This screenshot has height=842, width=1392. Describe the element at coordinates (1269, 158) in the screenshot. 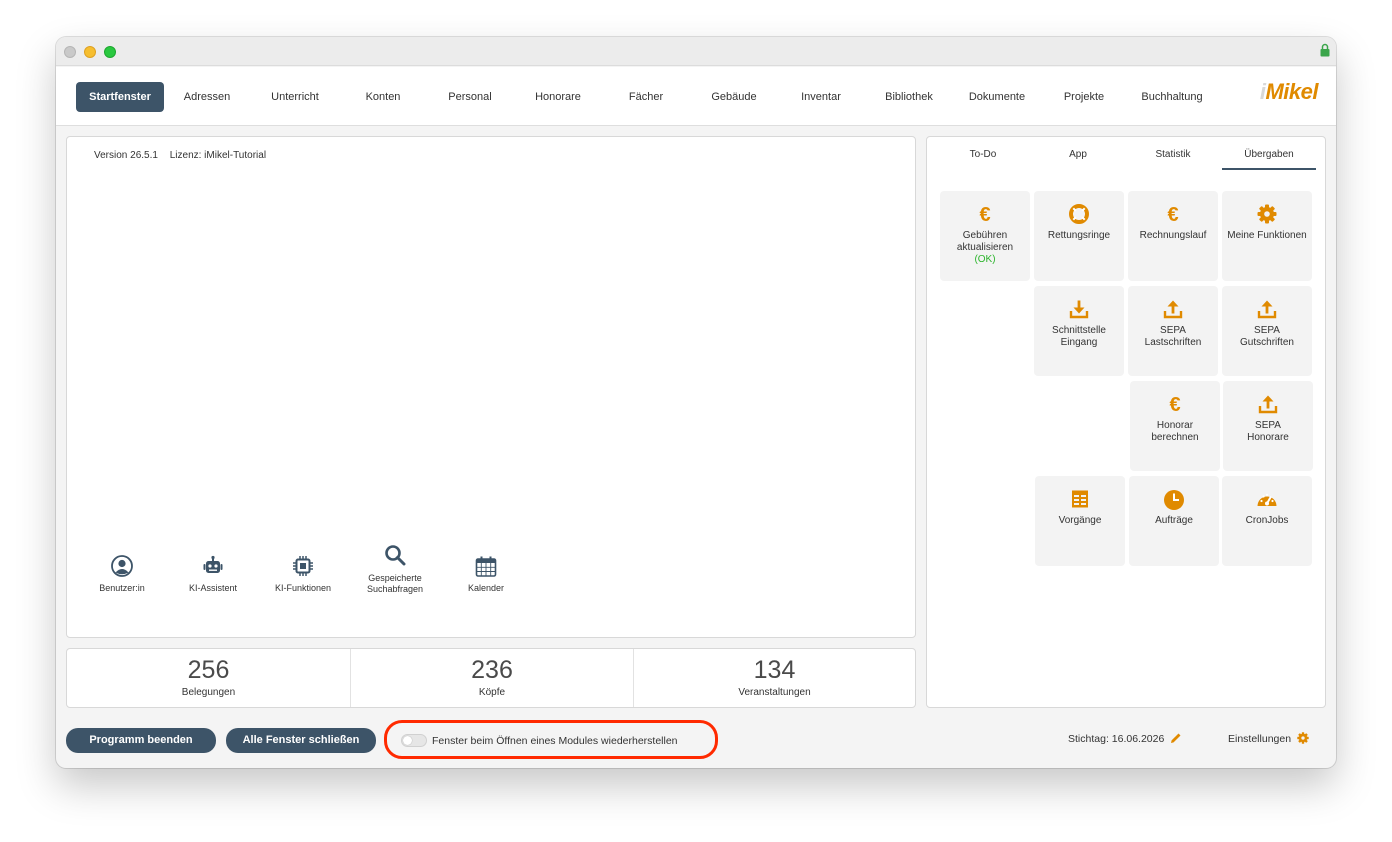

I see `tab-uebergaben: Übergaben` at that location.